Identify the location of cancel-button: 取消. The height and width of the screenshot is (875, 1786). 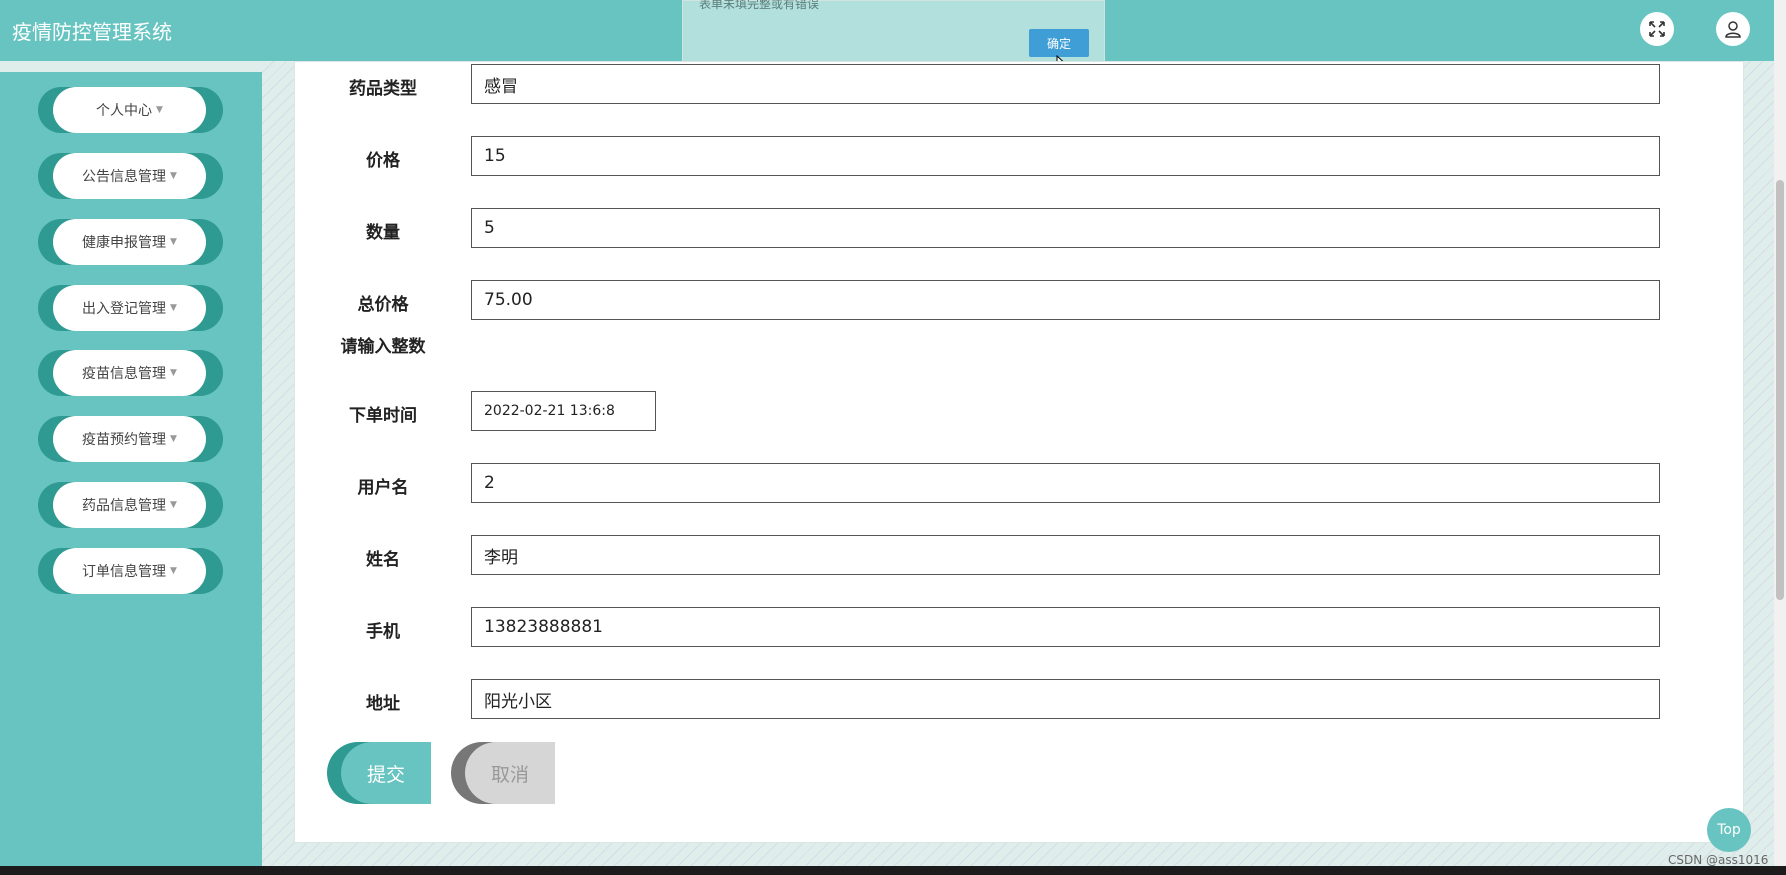
(503, 773).